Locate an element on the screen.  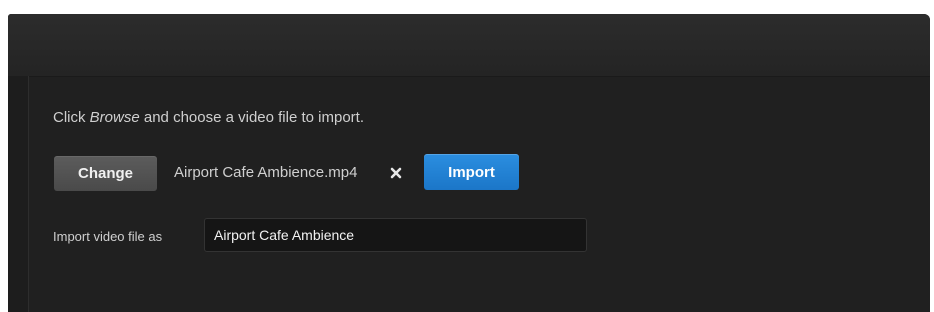
instruction-browse-emphasis: Browse is located at coordinates (114, 117).